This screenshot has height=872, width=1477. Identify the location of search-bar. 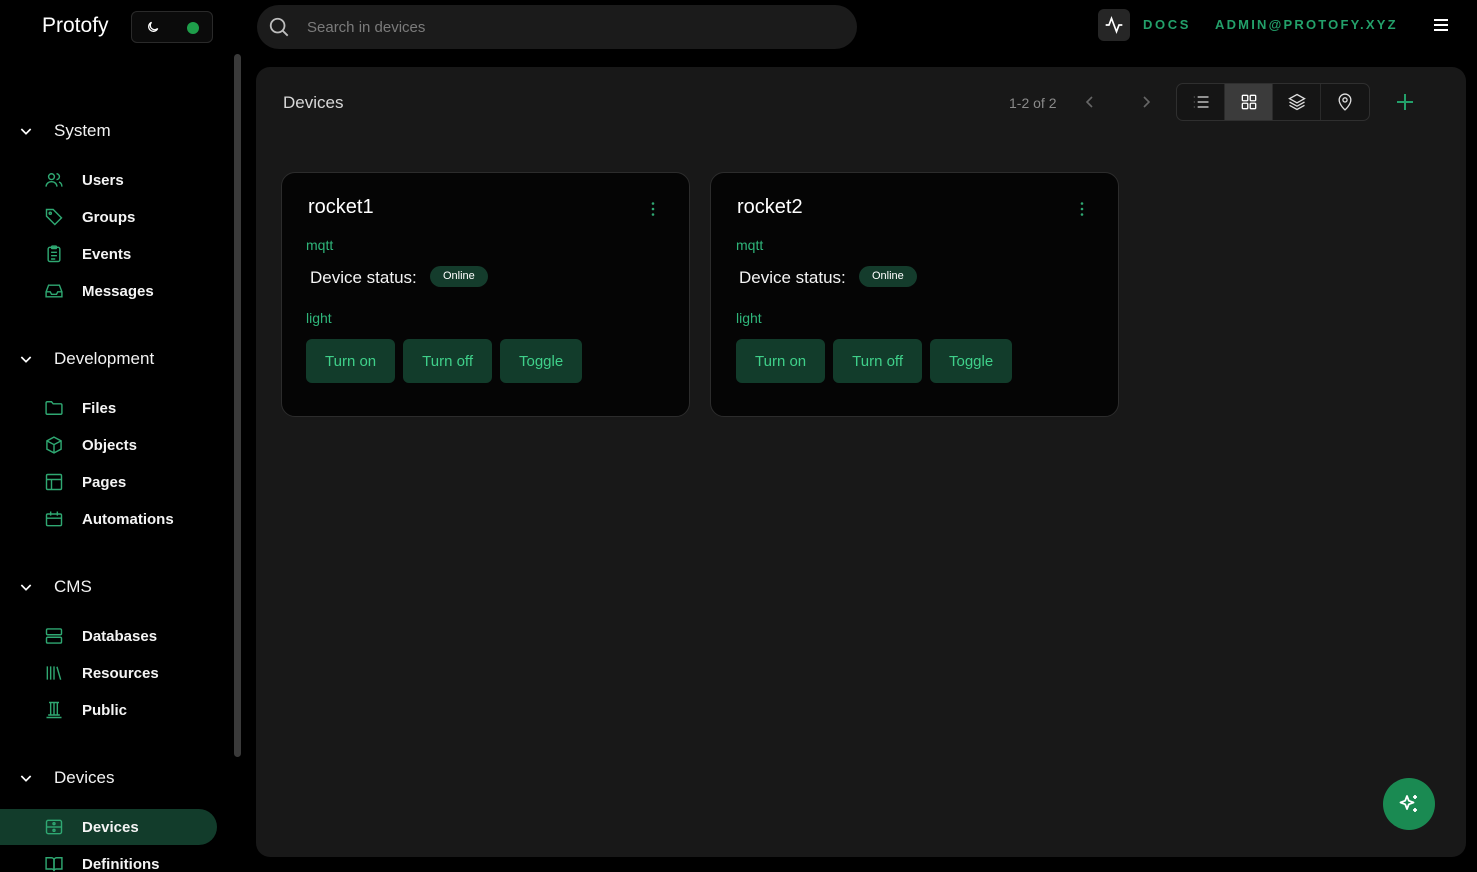
(557, 27).